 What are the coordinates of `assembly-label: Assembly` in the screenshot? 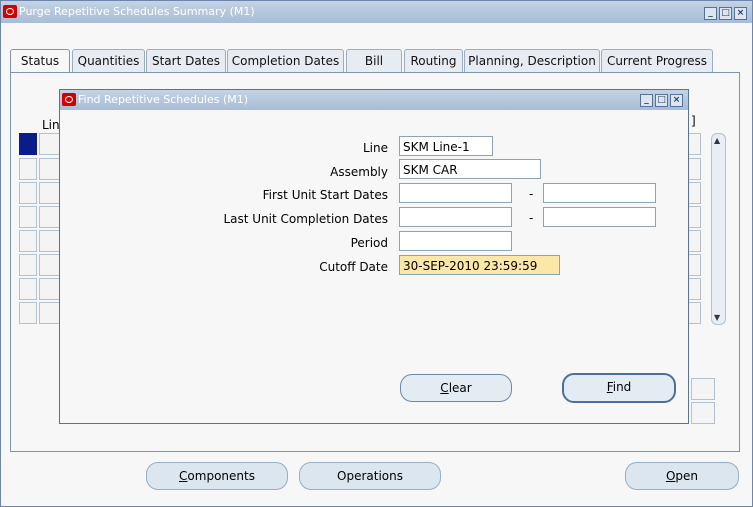 It's located at (359, 172).